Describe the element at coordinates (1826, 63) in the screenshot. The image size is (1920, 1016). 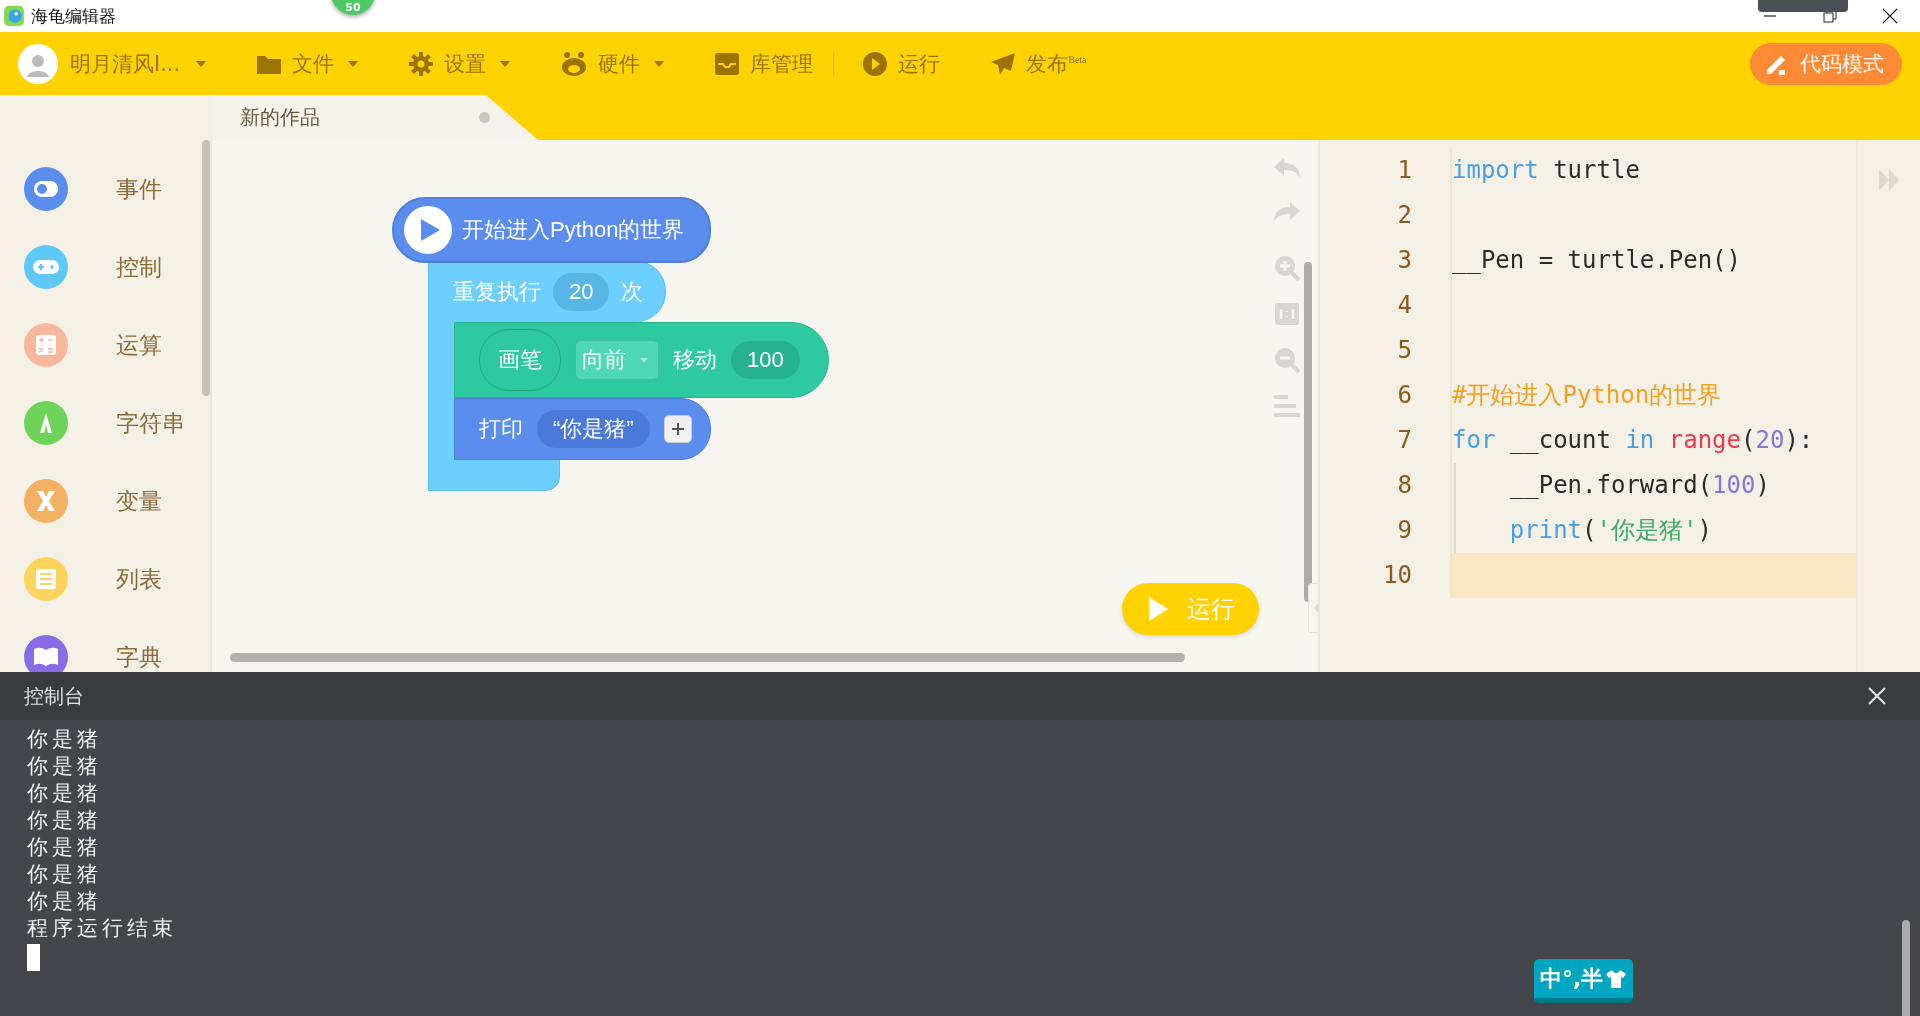
I see `code-mode-button: 代码模式` at that location.